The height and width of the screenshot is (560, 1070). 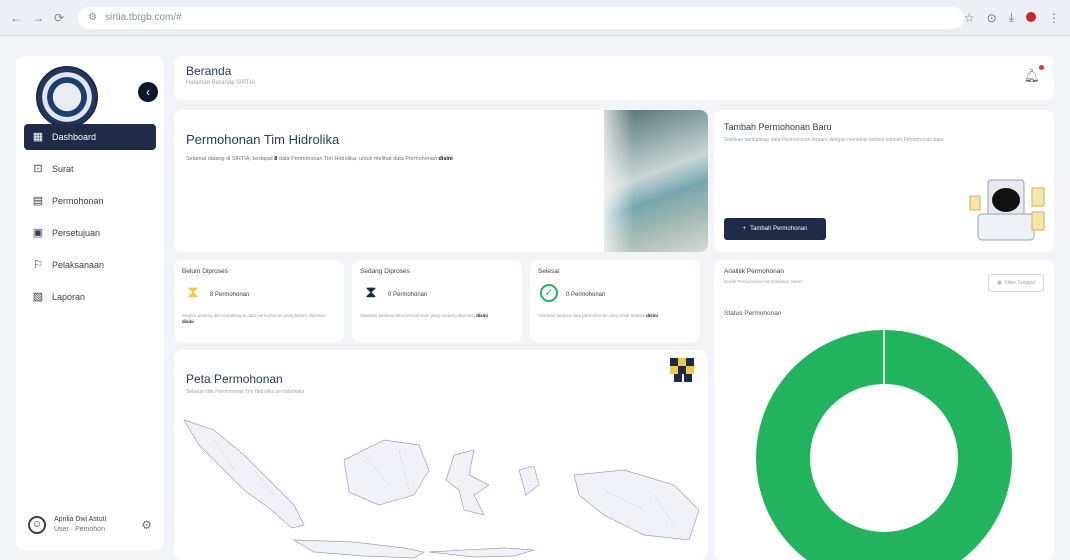 I want to click on sidebar-item-label: Surat, so click(x=63, y=169).